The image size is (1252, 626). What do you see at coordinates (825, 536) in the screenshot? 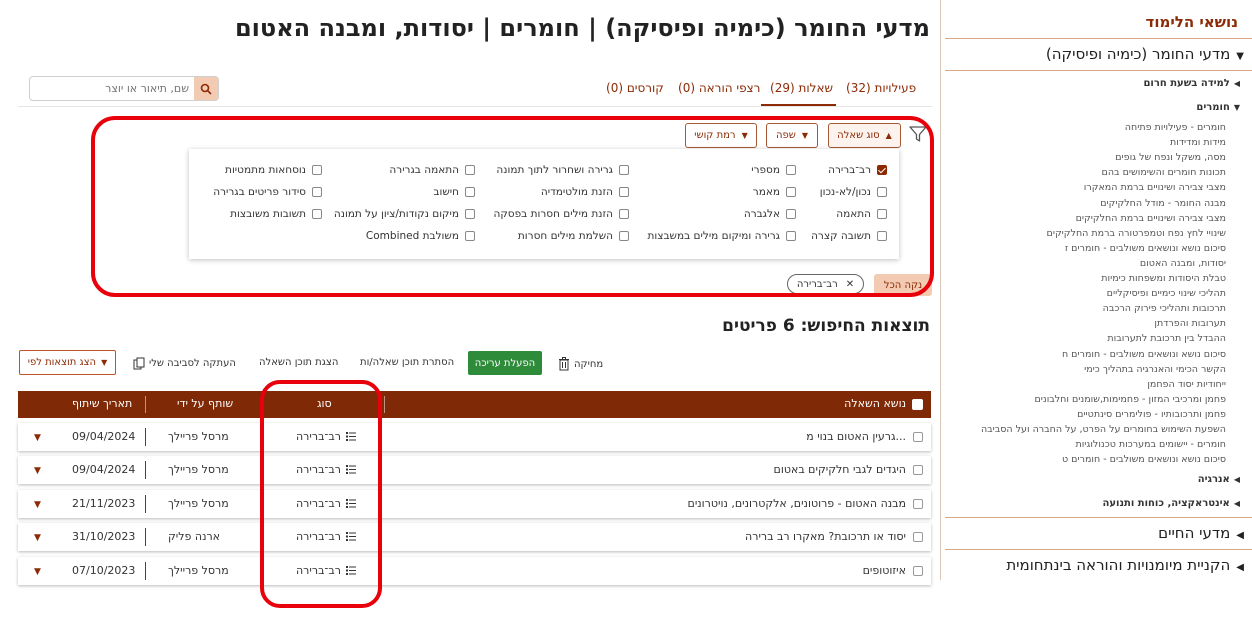
I see `row-topic: יסוד או תרכובת? מאקרו רב ברירה` at bounding box center [825, 536].